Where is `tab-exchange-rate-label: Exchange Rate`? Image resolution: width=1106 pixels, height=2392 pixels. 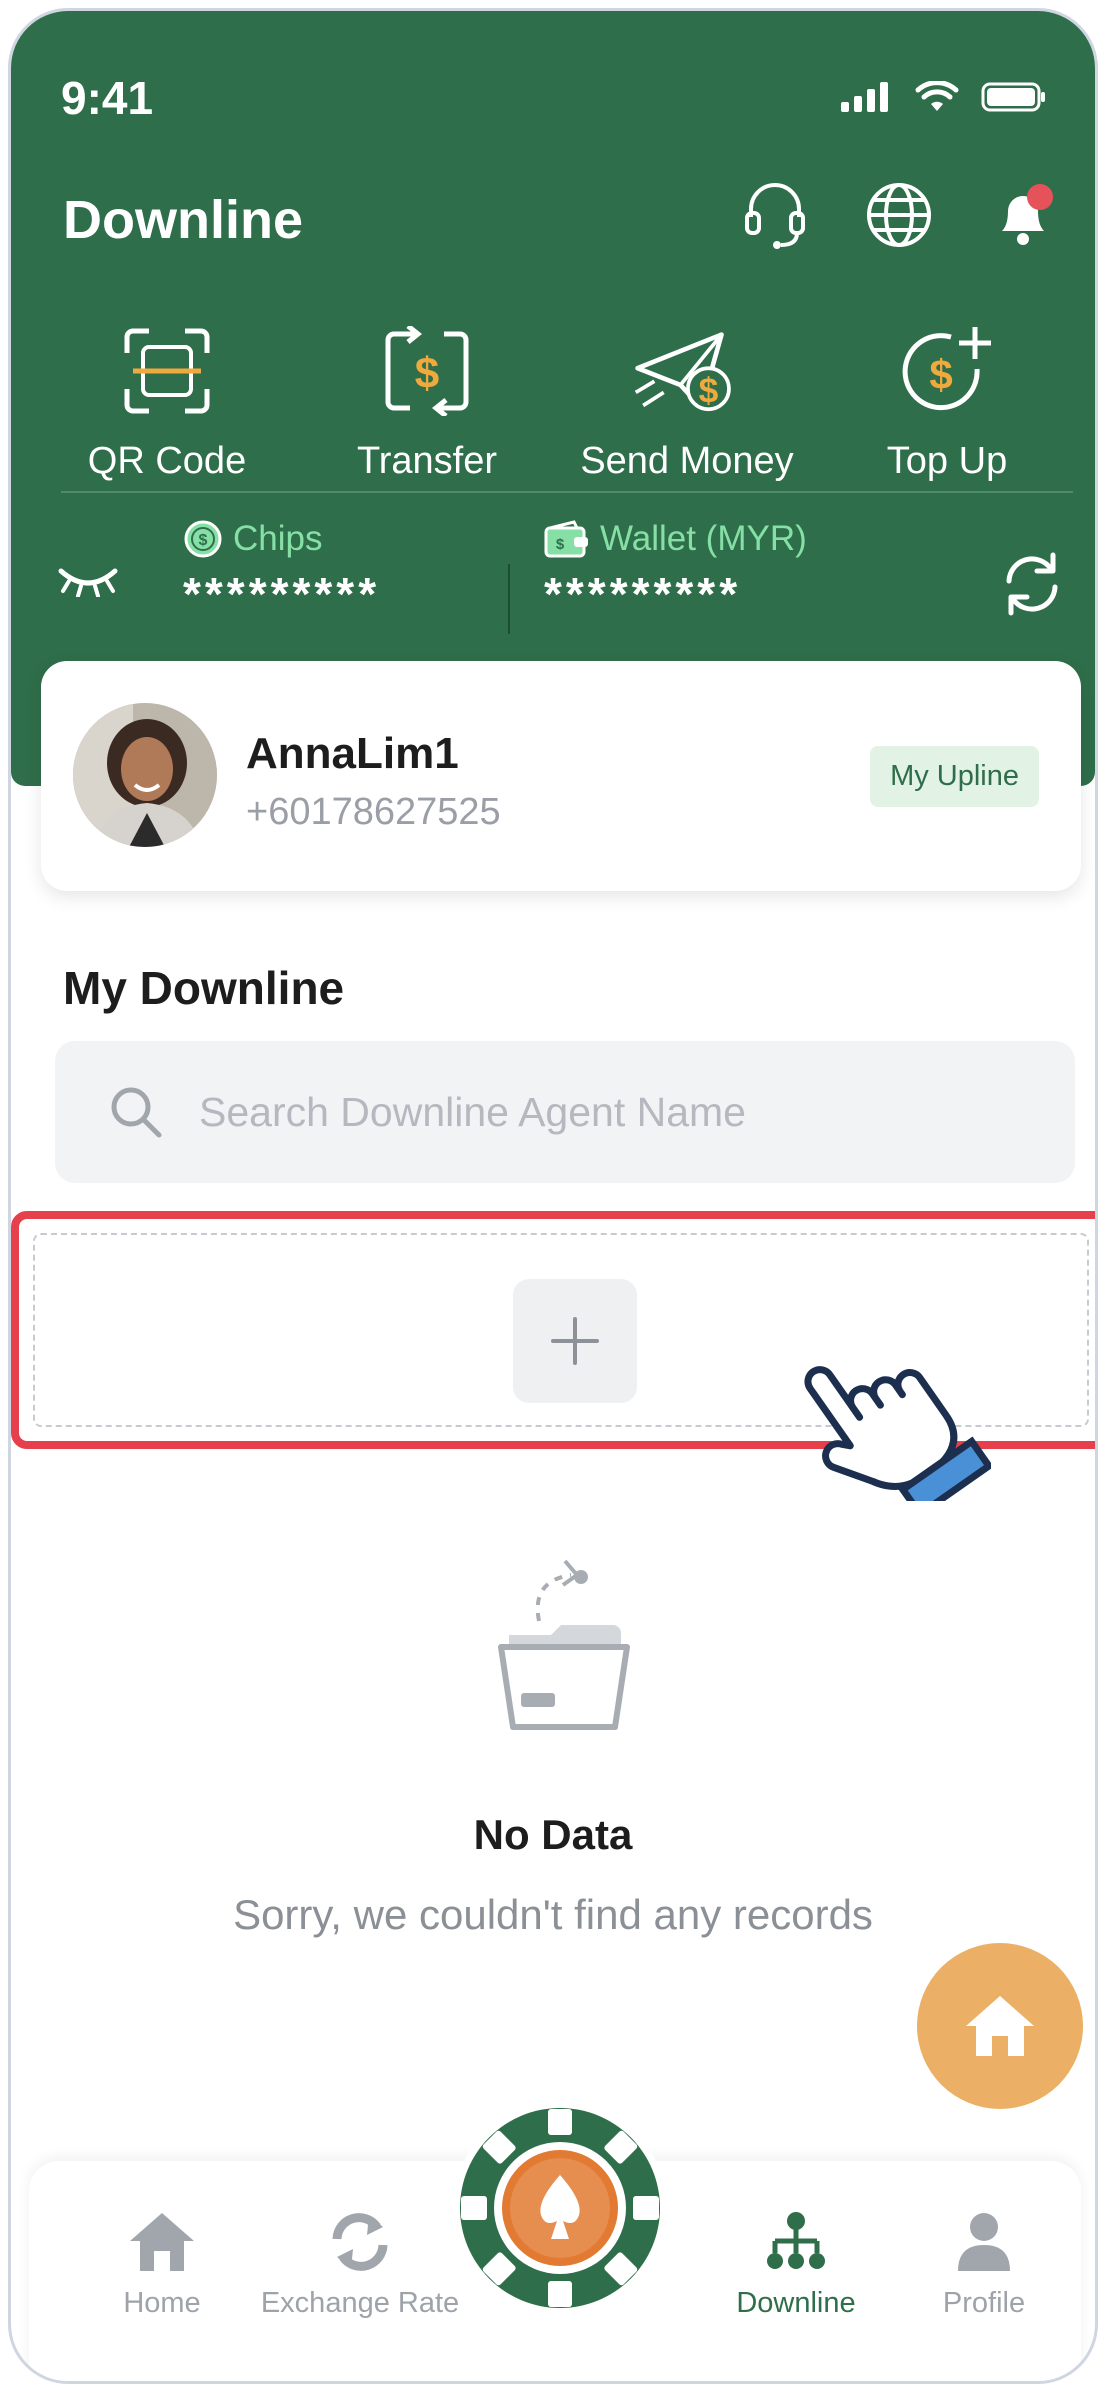
tab-exchange-rate-label: Exchange Rate is located at coordinates (360, 2303).